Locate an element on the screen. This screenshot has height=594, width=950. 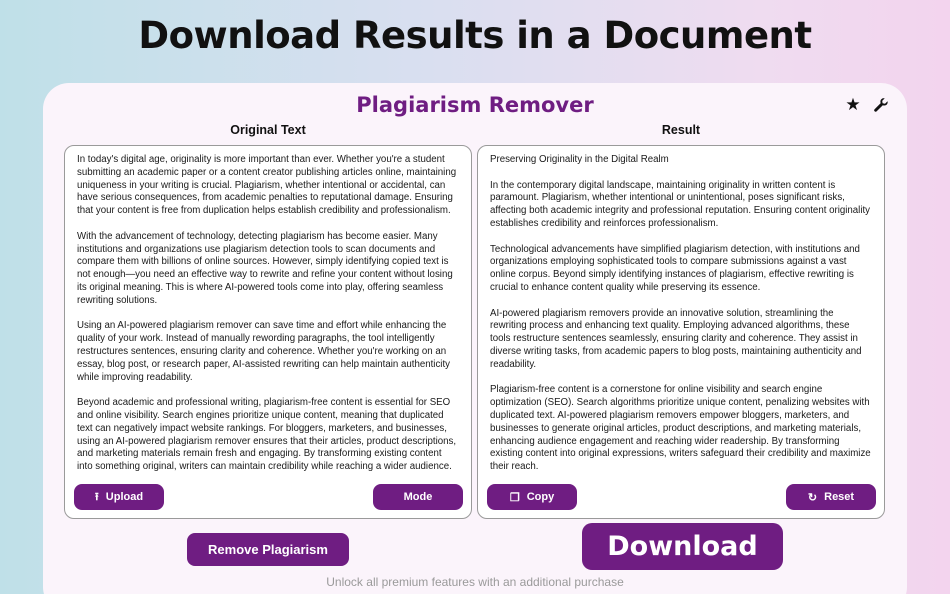
mode-label: Mode is located at coordinates (418, 497).